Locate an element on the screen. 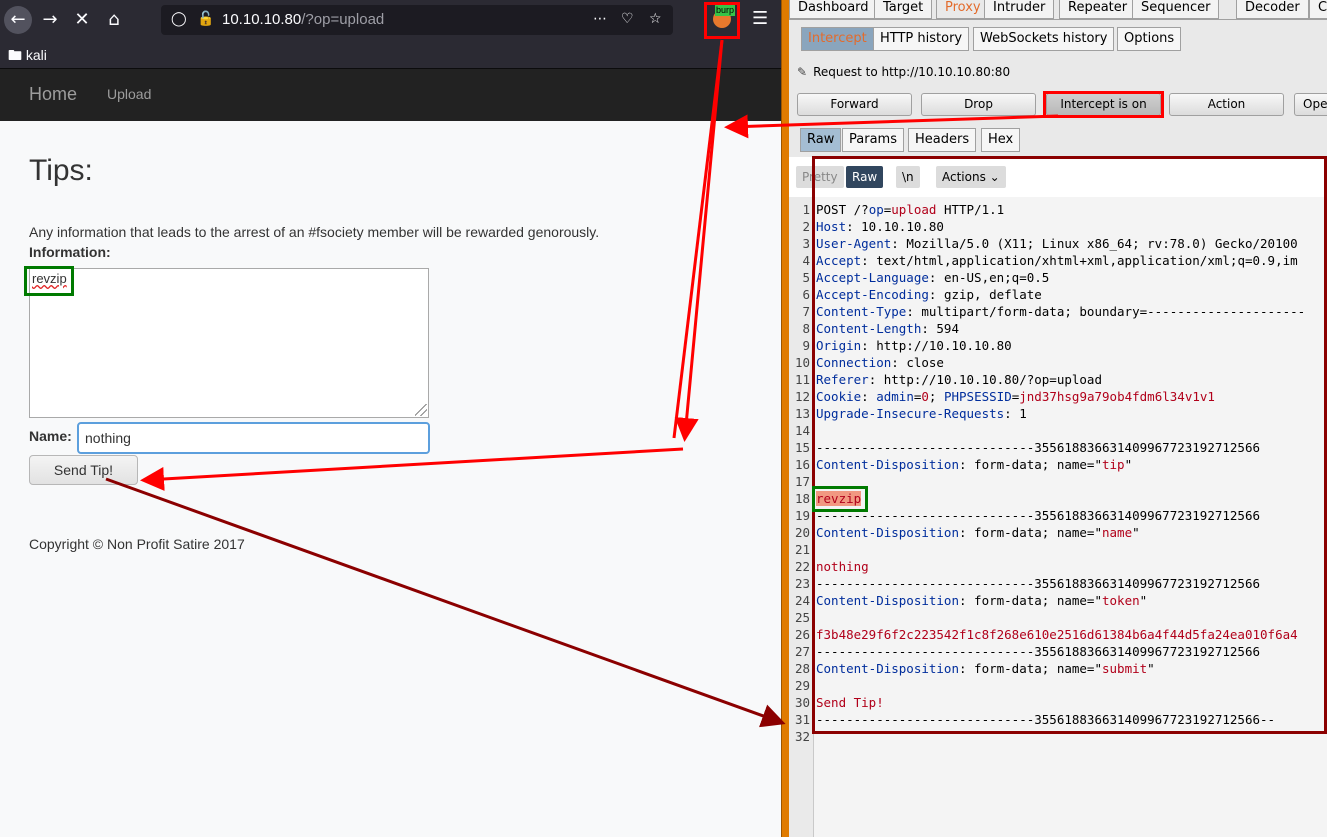  hamburger-menu-icon: ☰ is located at coordinates (760, 18).